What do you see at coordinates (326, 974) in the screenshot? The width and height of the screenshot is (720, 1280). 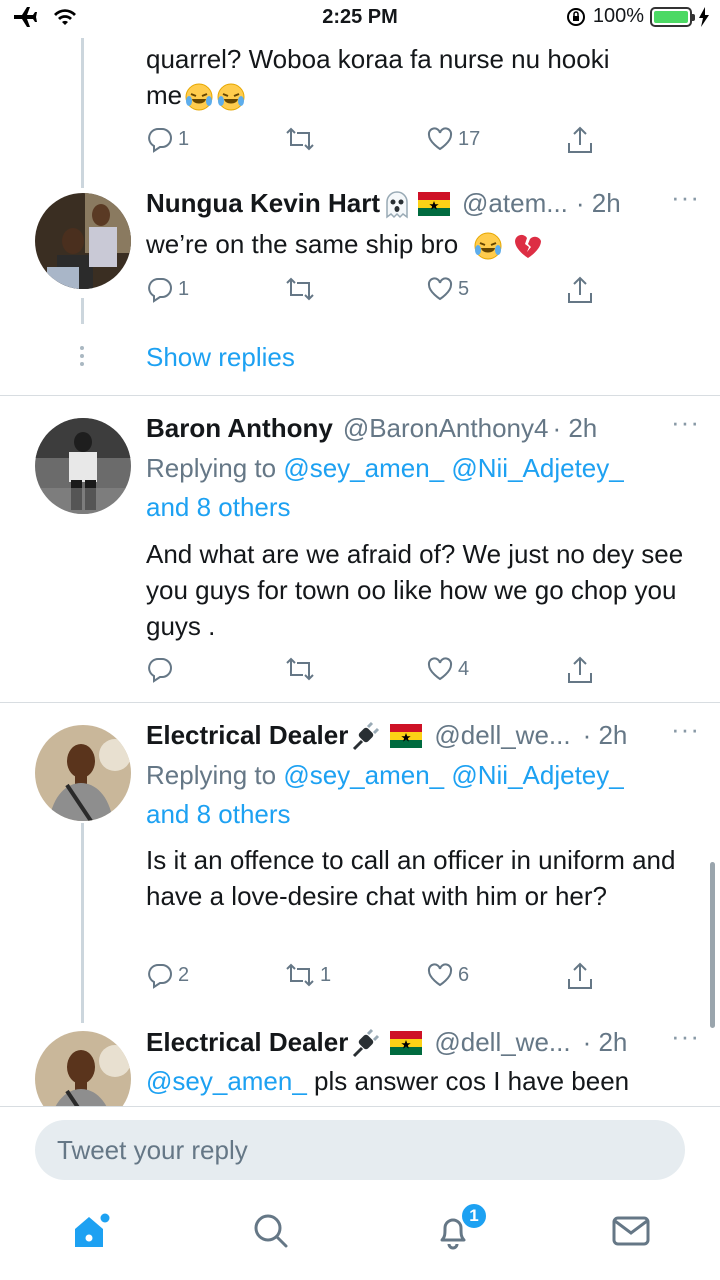 I see `retweet-count: 1` at bounding box center [326, 974].